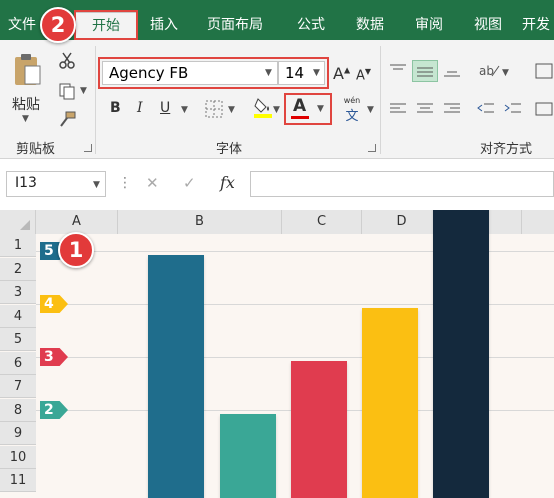 The image size is (554, 498). I want to click on row-header-2: 2, so click(18, 269).